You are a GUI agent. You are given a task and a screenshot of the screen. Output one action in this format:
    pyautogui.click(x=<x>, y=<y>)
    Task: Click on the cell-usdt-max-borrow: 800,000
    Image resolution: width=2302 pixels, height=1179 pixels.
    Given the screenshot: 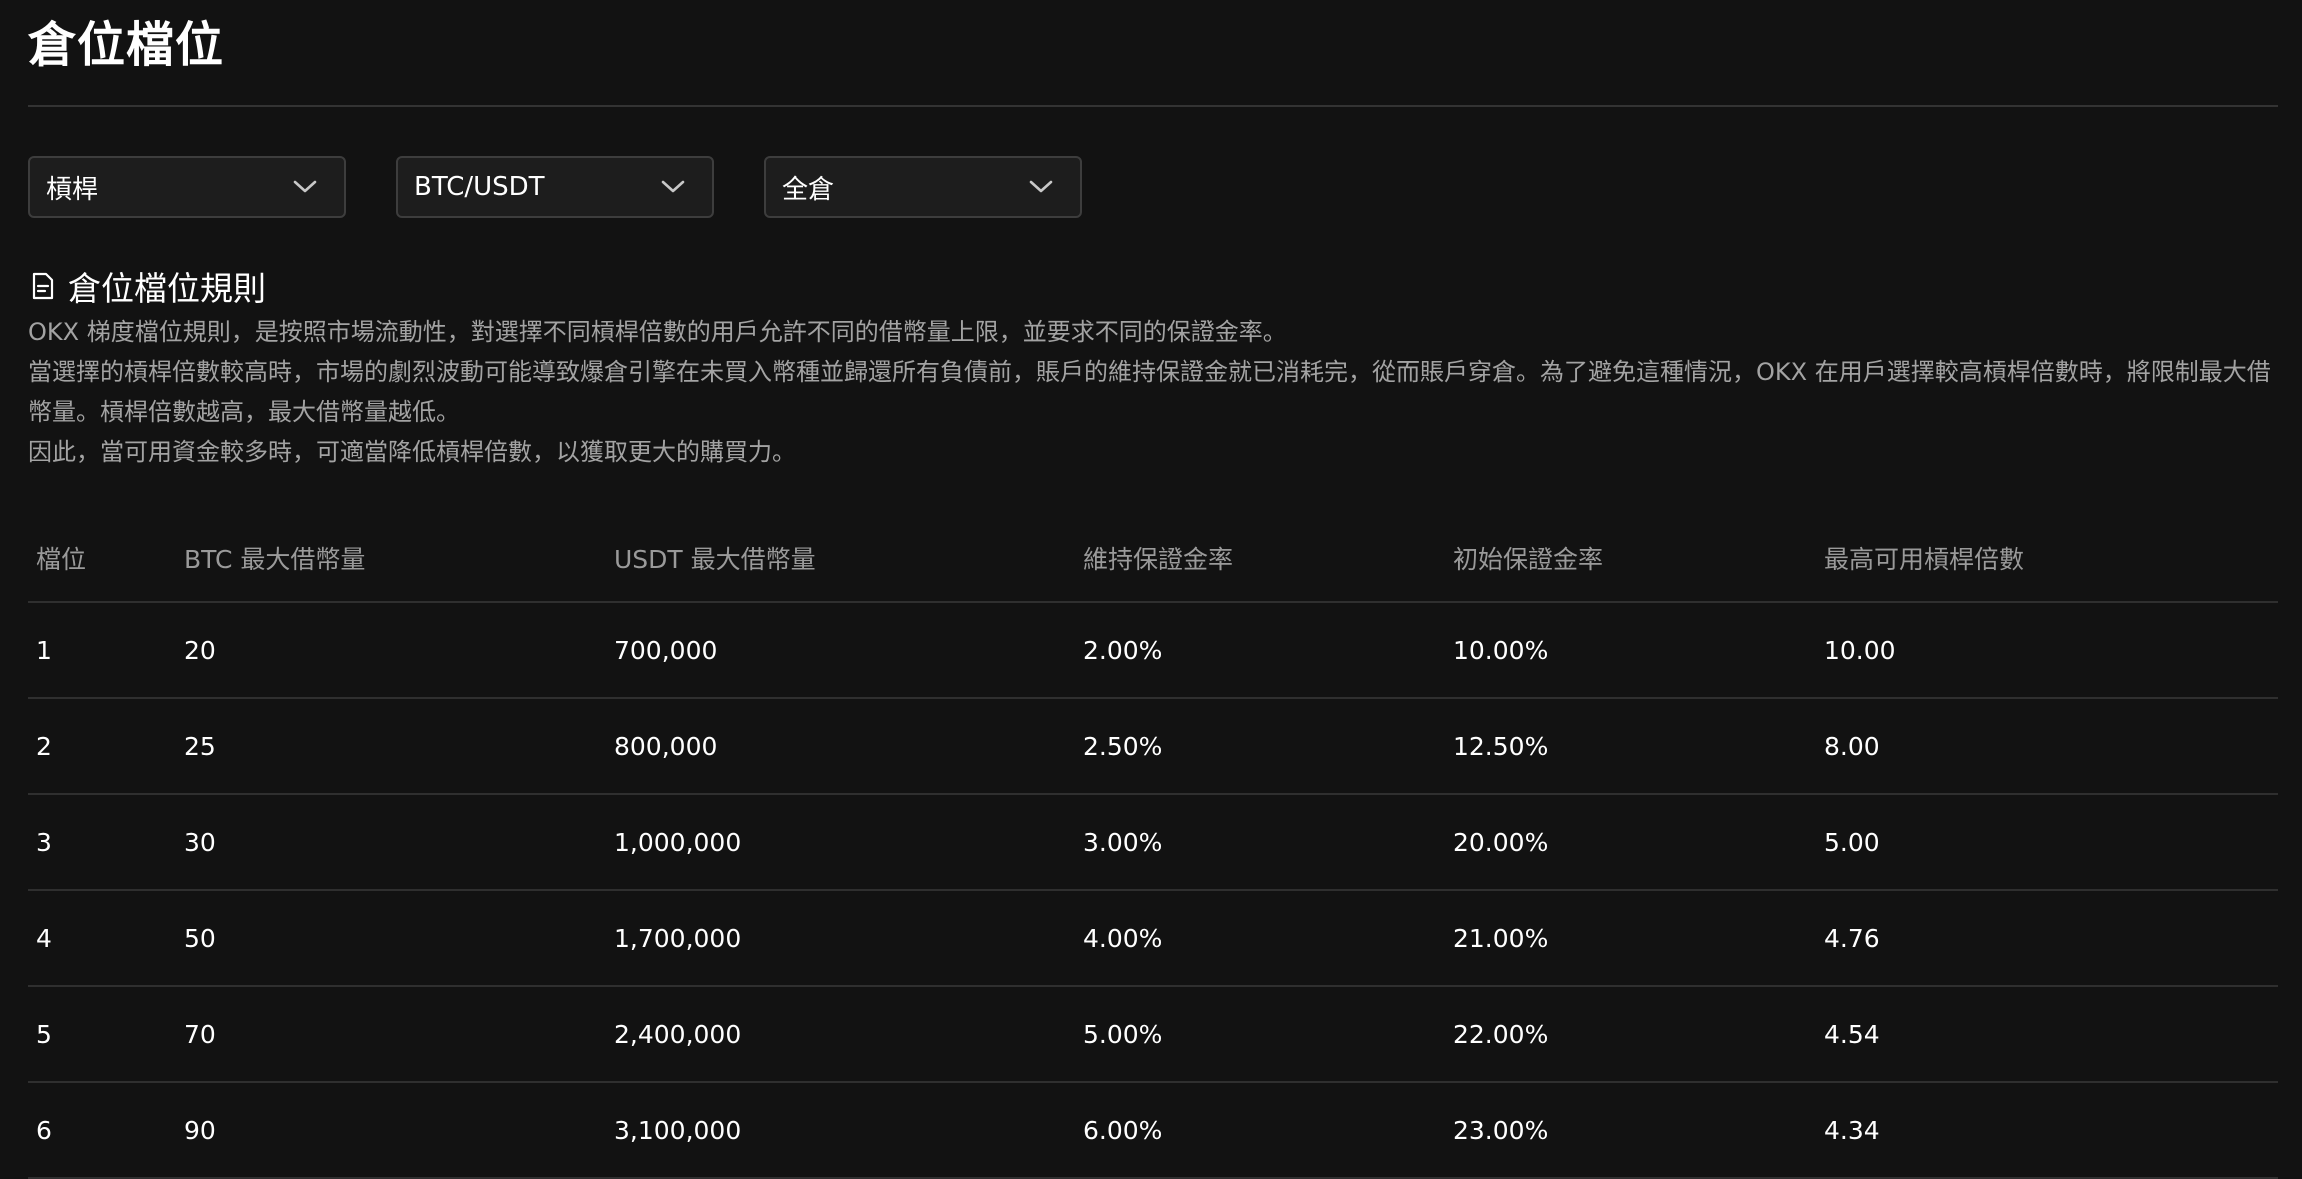 What is the action you would take?
    pyautogui.click(x=666, y=746)
    